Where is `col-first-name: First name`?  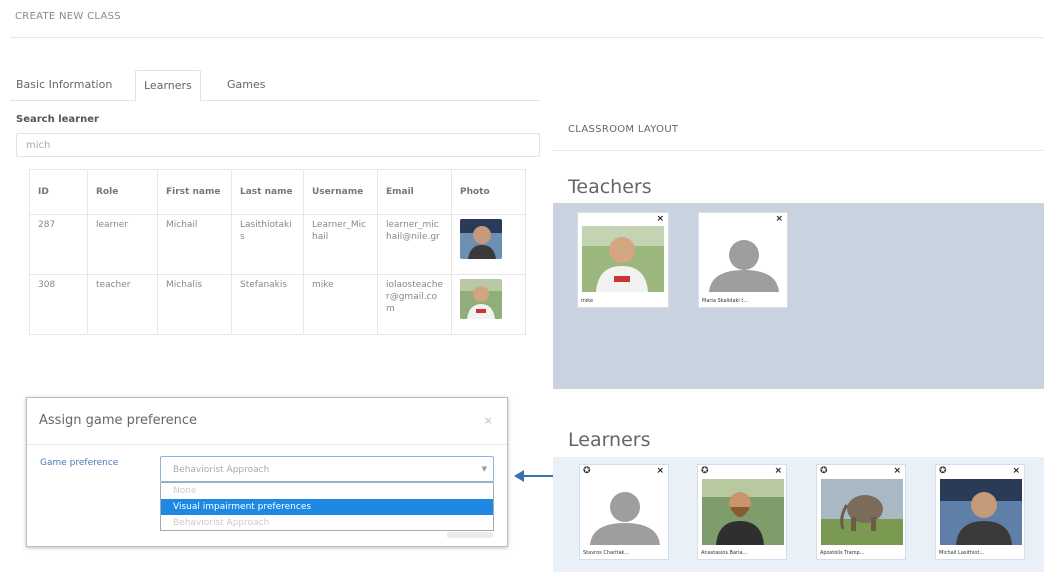
col-first-name: First name is located at coordinates (194, 192).